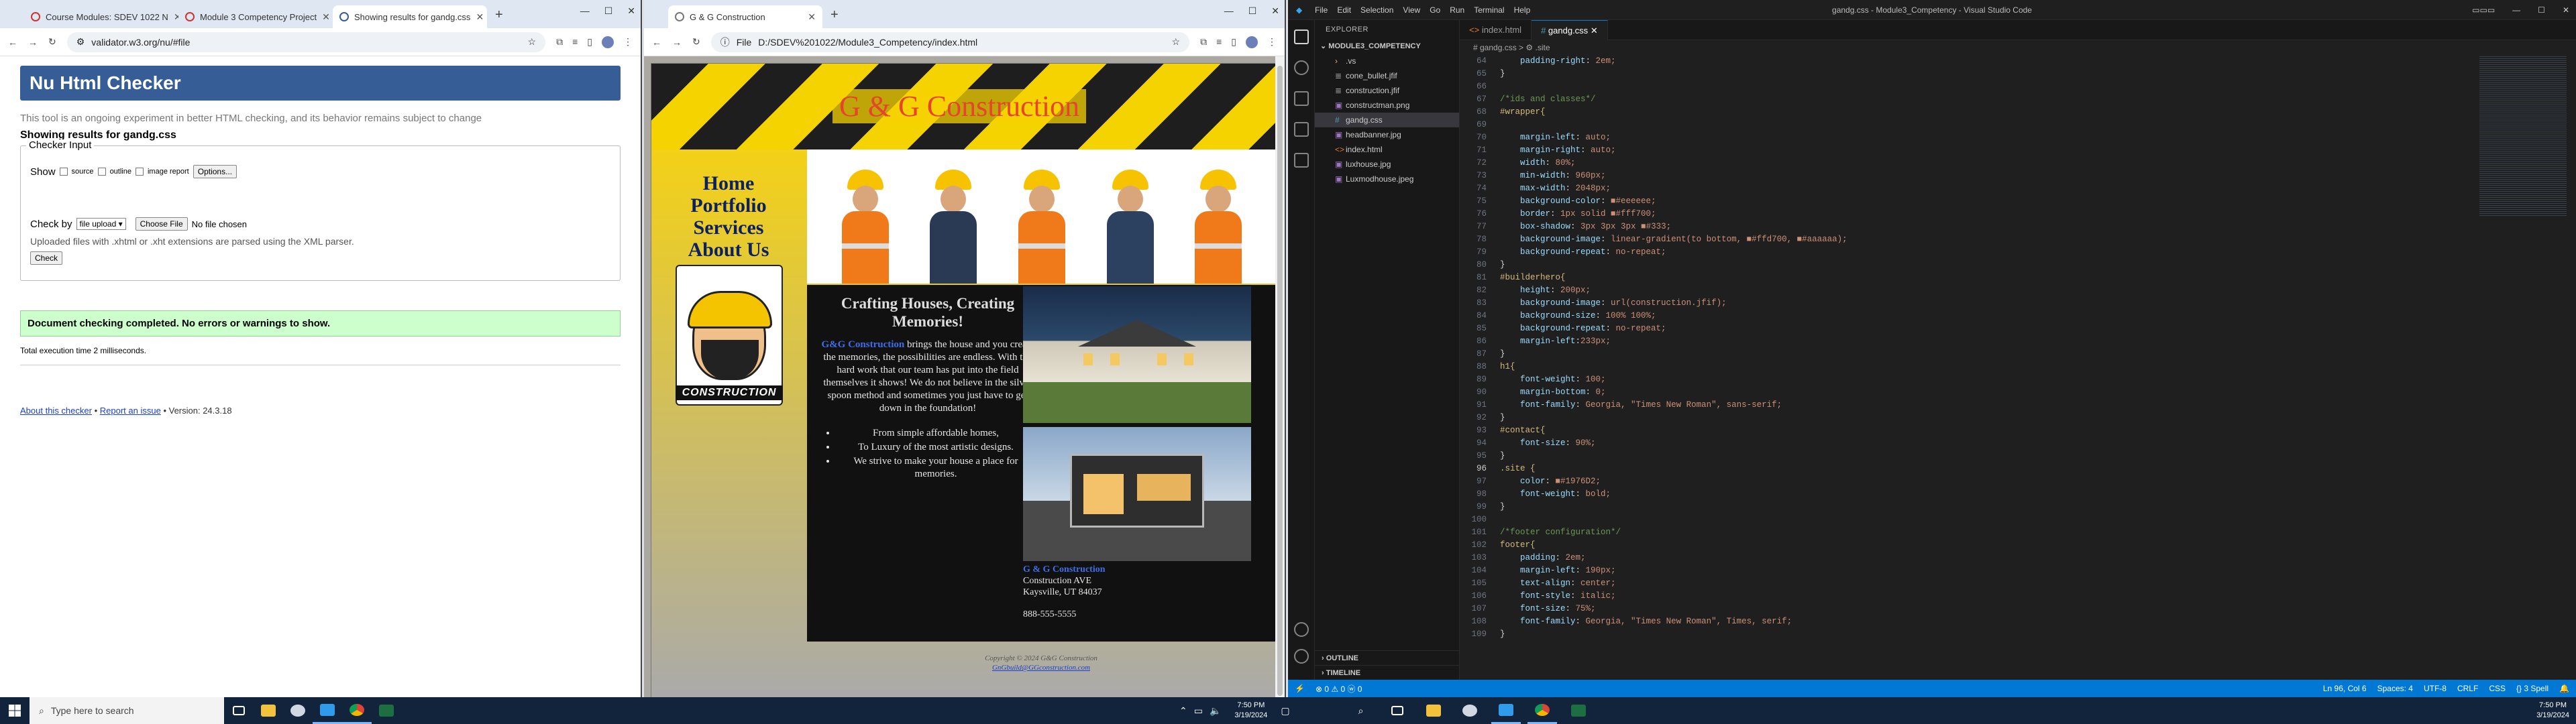 This screenshot has width=2576, height=724. What do you see at coordinates (1964, 316) in the screenshot?
I see `code-line: 84 background-size: 100% 100%;` at bounding box center [1964, 316].